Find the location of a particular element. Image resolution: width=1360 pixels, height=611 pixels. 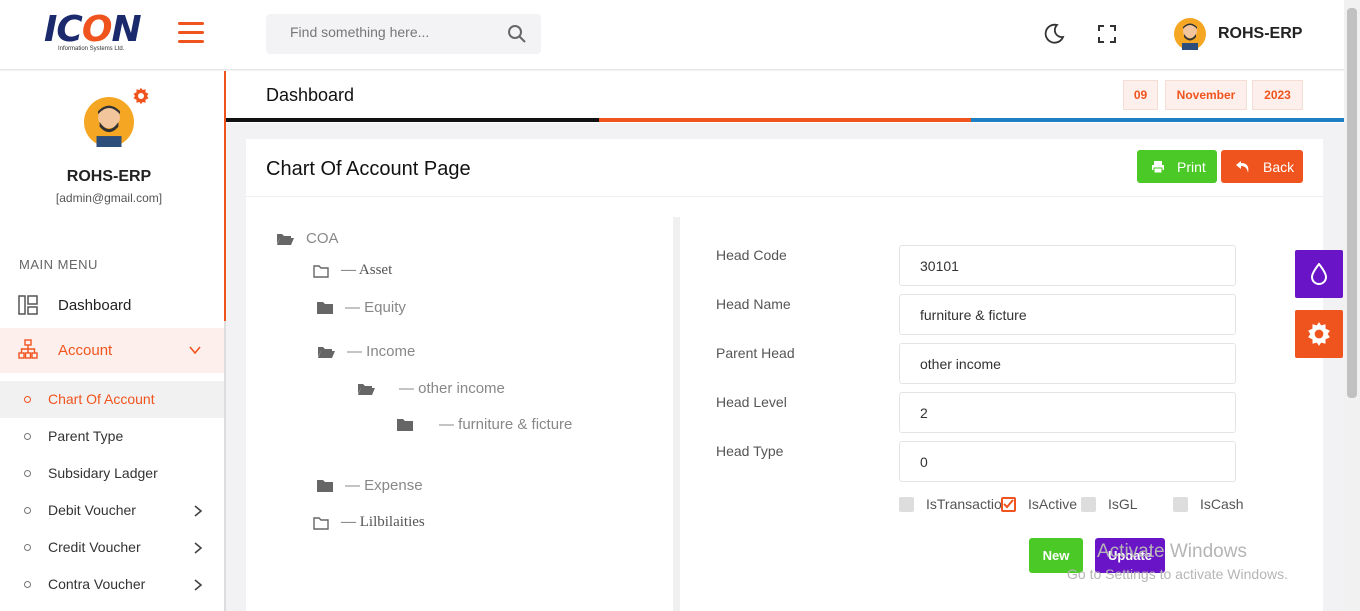

sidebar-subitem-parent-type: Parent Type is located at coordinates (112, 436).